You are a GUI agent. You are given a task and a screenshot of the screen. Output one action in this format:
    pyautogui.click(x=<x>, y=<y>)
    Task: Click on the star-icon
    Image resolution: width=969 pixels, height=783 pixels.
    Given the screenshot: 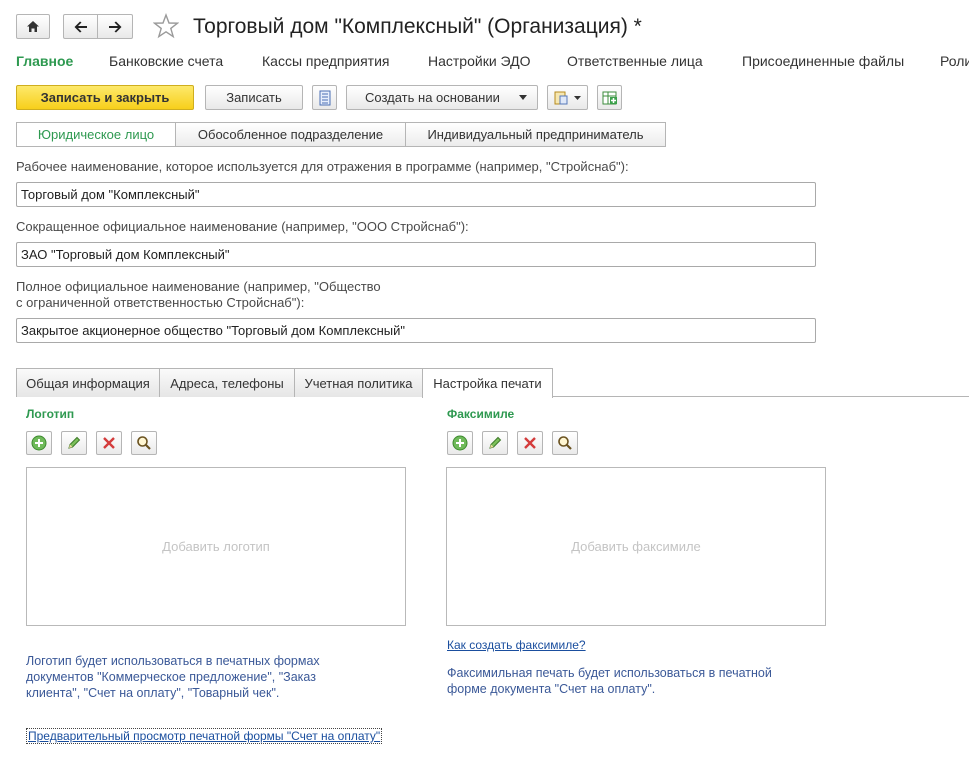 What is the action you would take?
    pyautogui.click(x=166, y=26)
    